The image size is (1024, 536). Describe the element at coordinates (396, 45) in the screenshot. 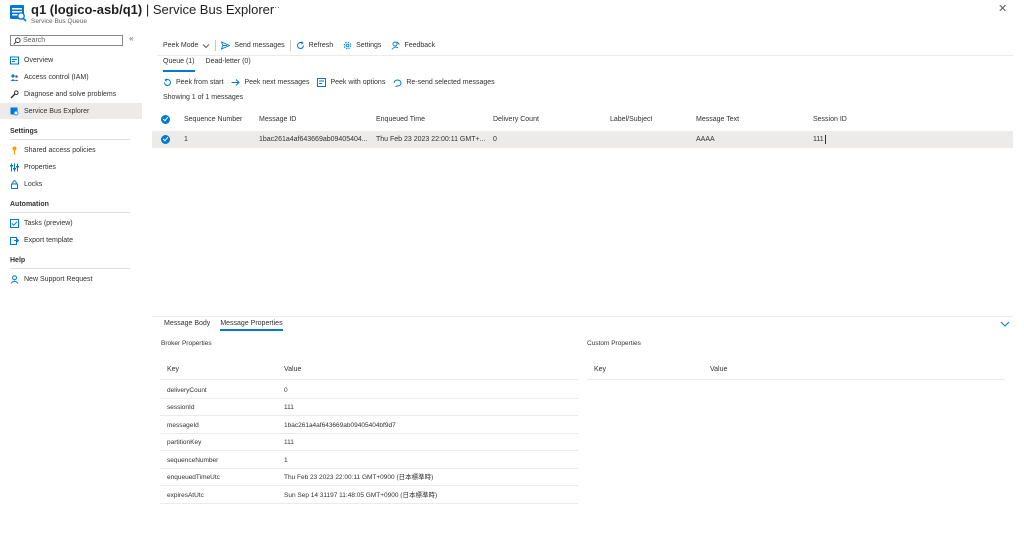

I see `feedback-icon` at that location.